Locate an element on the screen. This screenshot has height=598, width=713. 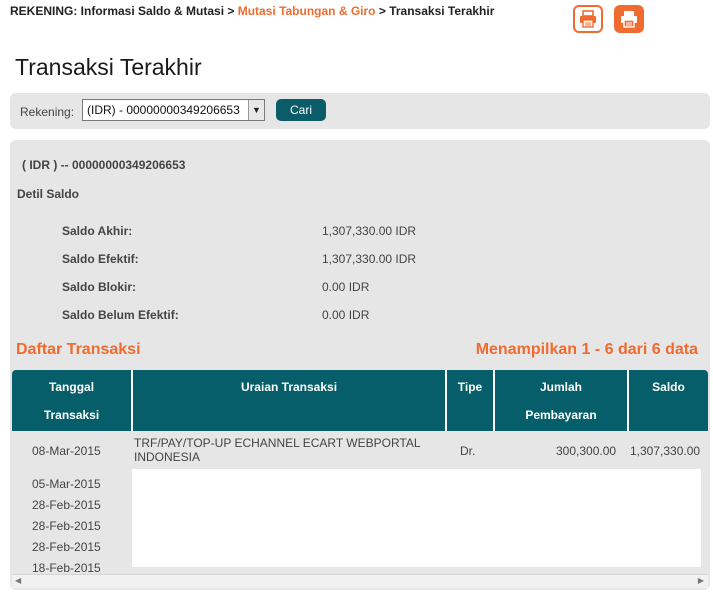
chevron-down-icon: ▼ is located at coordinates (256, 110).